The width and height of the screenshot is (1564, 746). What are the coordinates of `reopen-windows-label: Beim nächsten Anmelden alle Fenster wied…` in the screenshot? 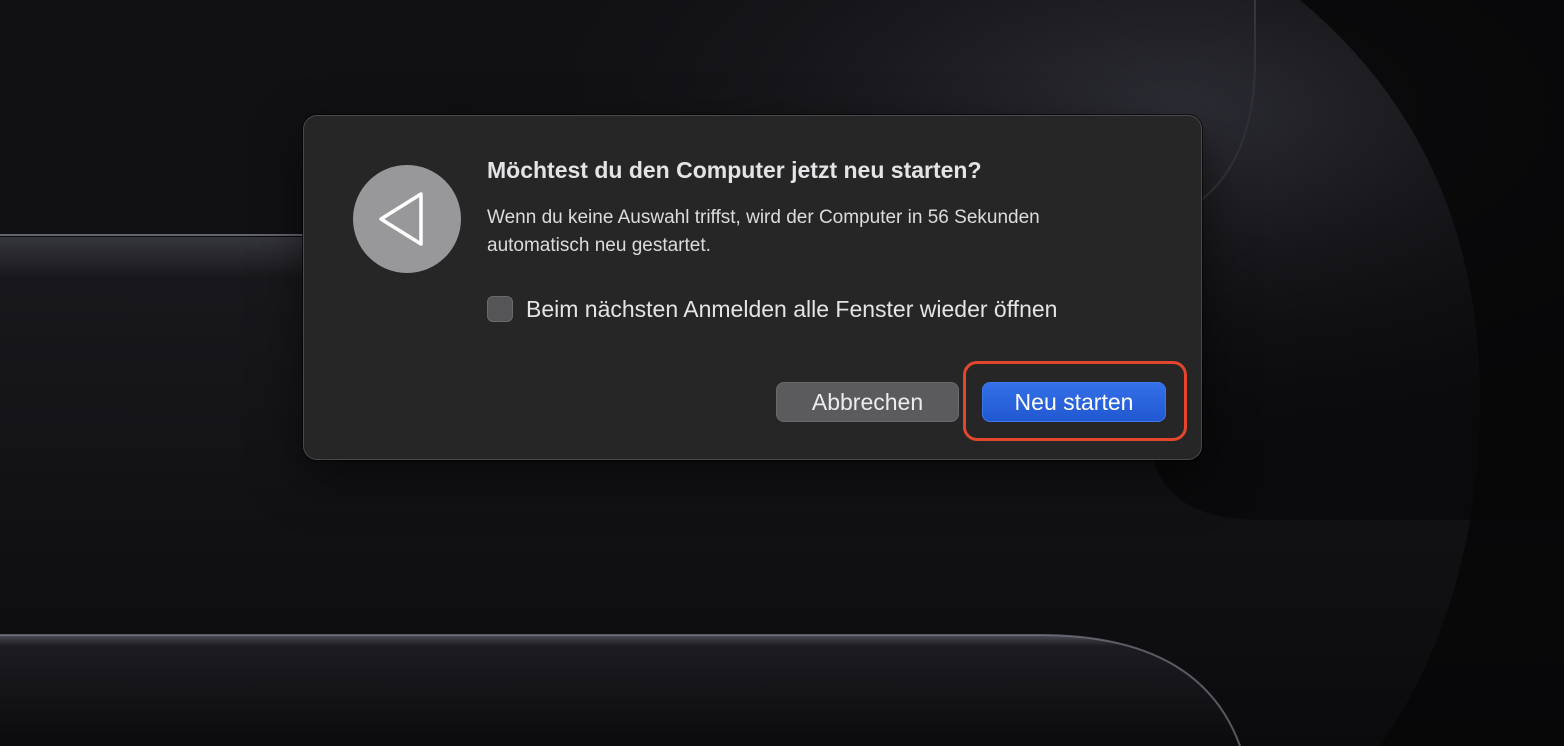 It's located at (791, 309).